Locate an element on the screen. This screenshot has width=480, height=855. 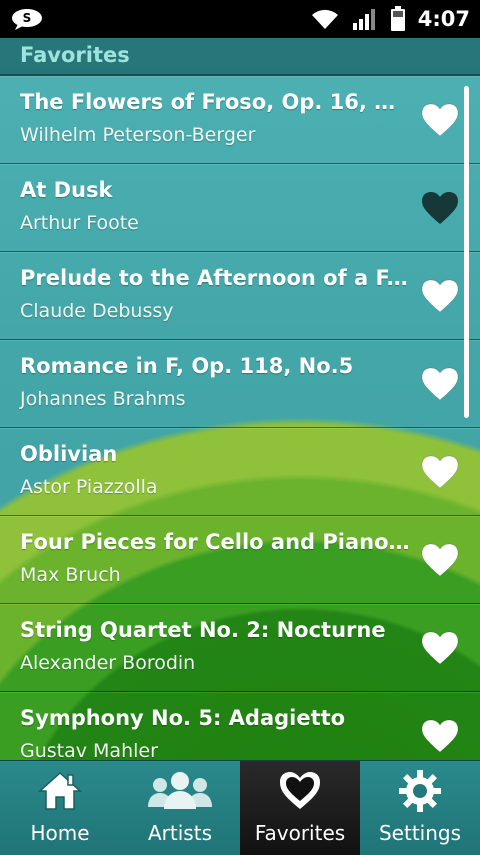
tab-settings: Settings is located at coordinates (420, 808).